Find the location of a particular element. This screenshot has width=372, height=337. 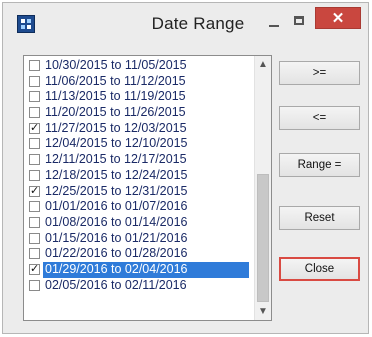

list-item-label: 01/01/2016 to 01/07/2016 is located at coordinates (116, 206).